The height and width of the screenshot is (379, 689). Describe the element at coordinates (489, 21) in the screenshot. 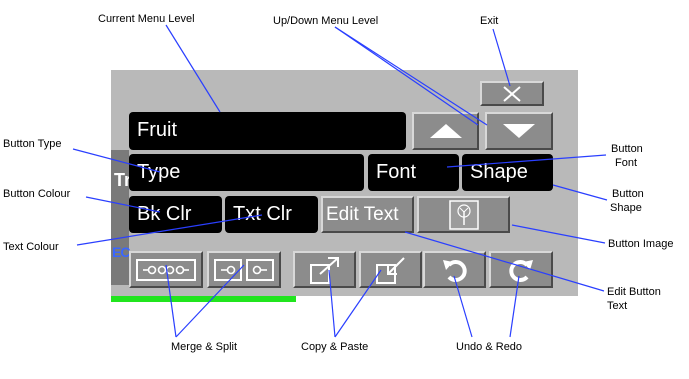

I see `annotation-exit: Exit` at that location.